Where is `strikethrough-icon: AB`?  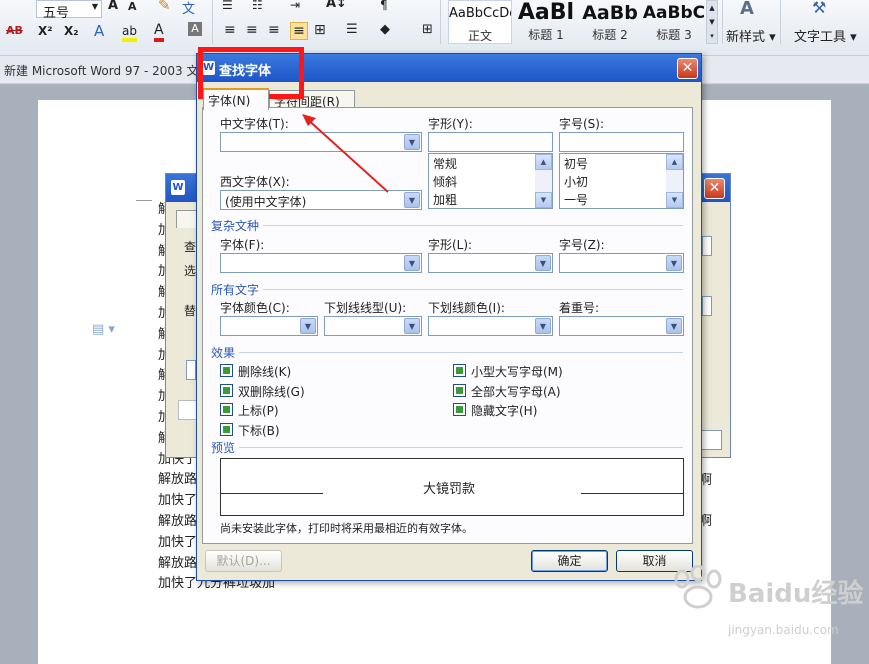 strikethrough-icon: AB is located at coordinates (14, 30).